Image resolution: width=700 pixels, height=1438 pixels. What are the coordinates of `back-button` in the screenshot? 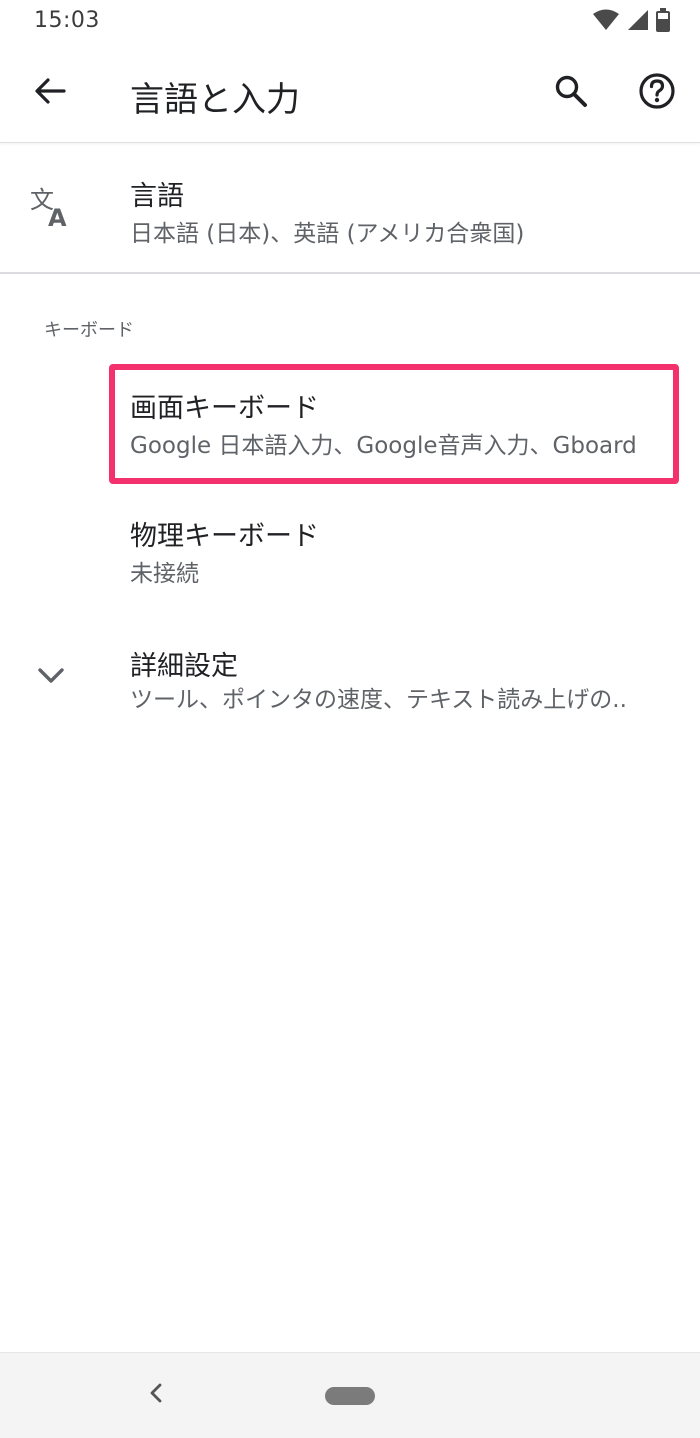 It's located at (50, 93).